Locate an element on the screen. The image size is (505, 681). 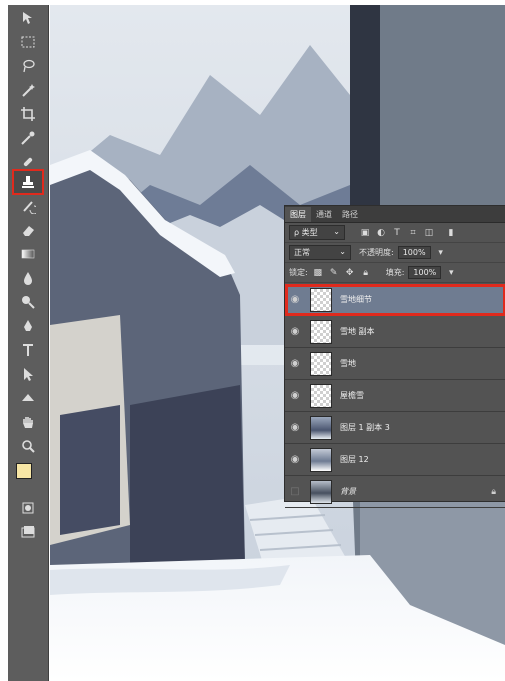
layer-name: 雪地 is located at coordinates (348, 363).